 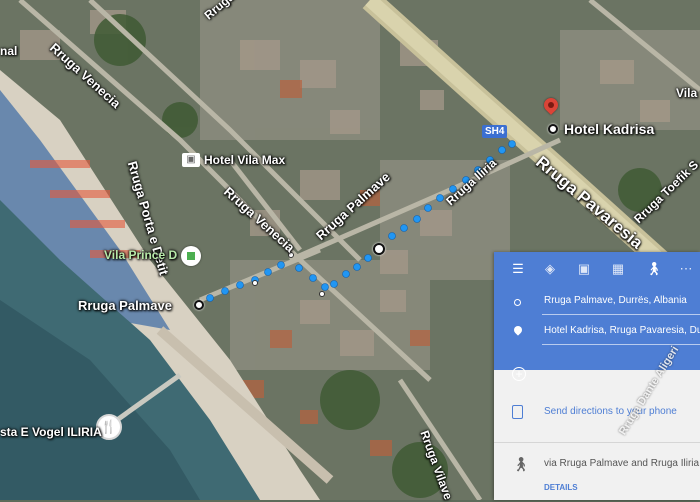 I want to click on travel-mode-bar: ☰ ◈ ▣ ▦ 🚶︎ ⋯, so click(x=597, y=269).